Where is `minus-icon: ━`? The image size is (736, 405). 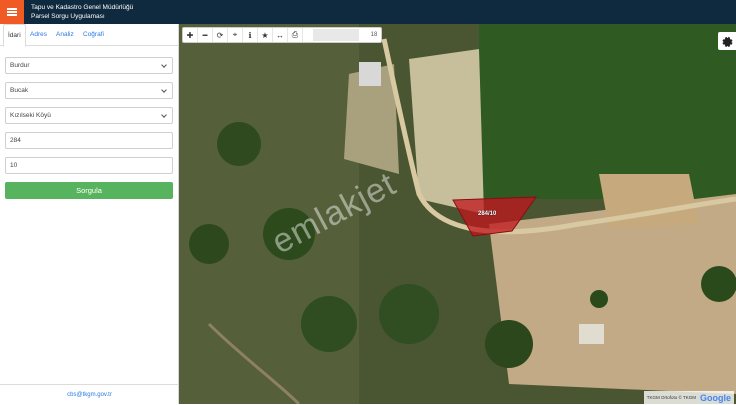
minus-icon: ━ is located at coordinates (205, 35).